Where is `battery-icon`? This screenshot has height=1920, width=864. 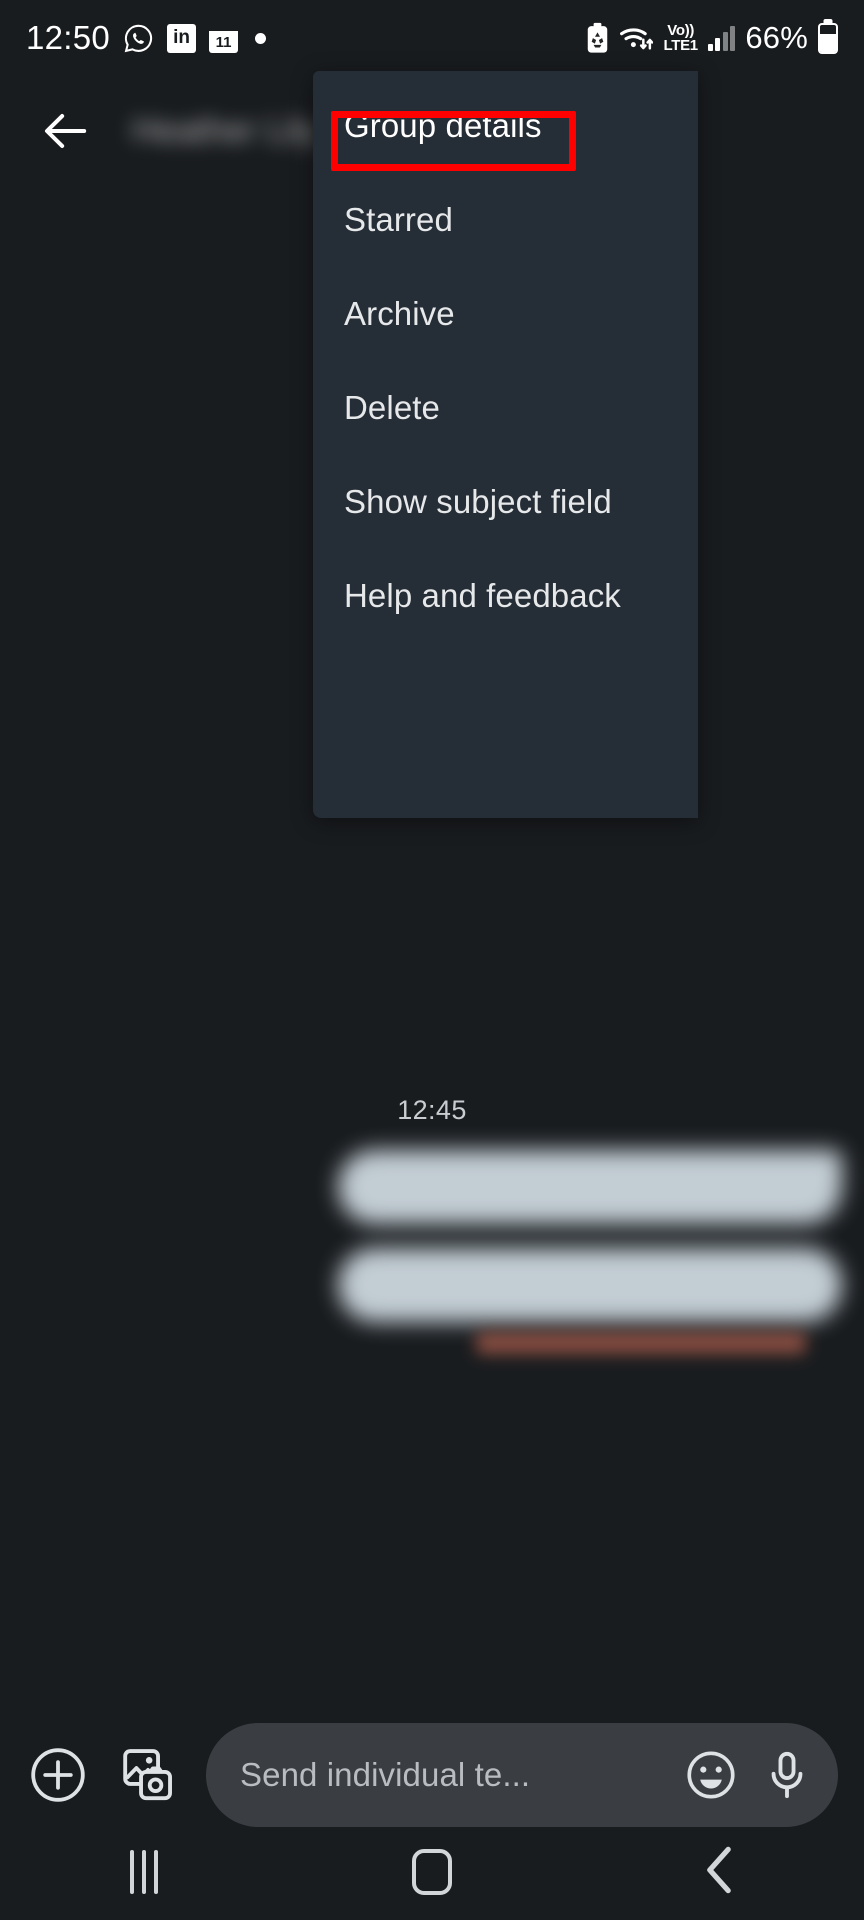
battery-icon is located at coordinates (828, 38).